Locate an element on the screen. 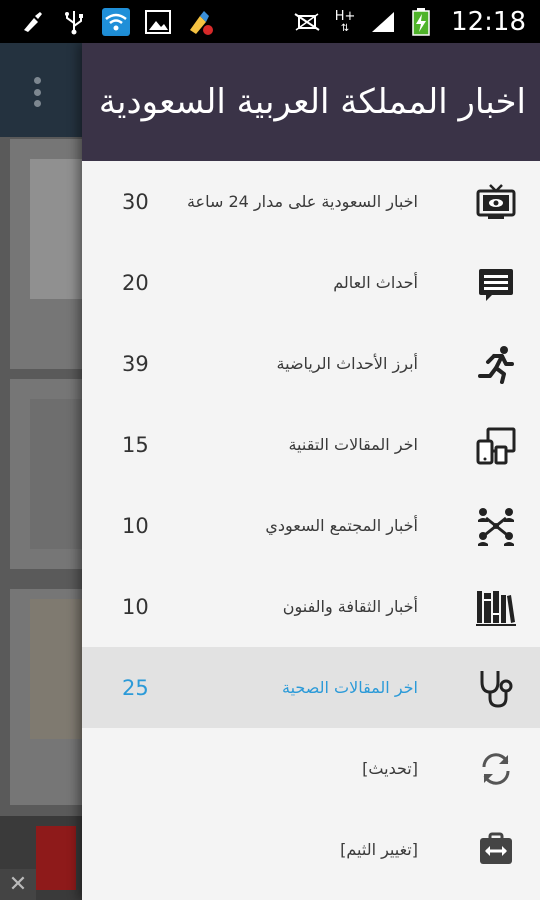 This screenshot has width=540, height=900. ad-close-icon: ✕ is located at coordinates (18, 884).